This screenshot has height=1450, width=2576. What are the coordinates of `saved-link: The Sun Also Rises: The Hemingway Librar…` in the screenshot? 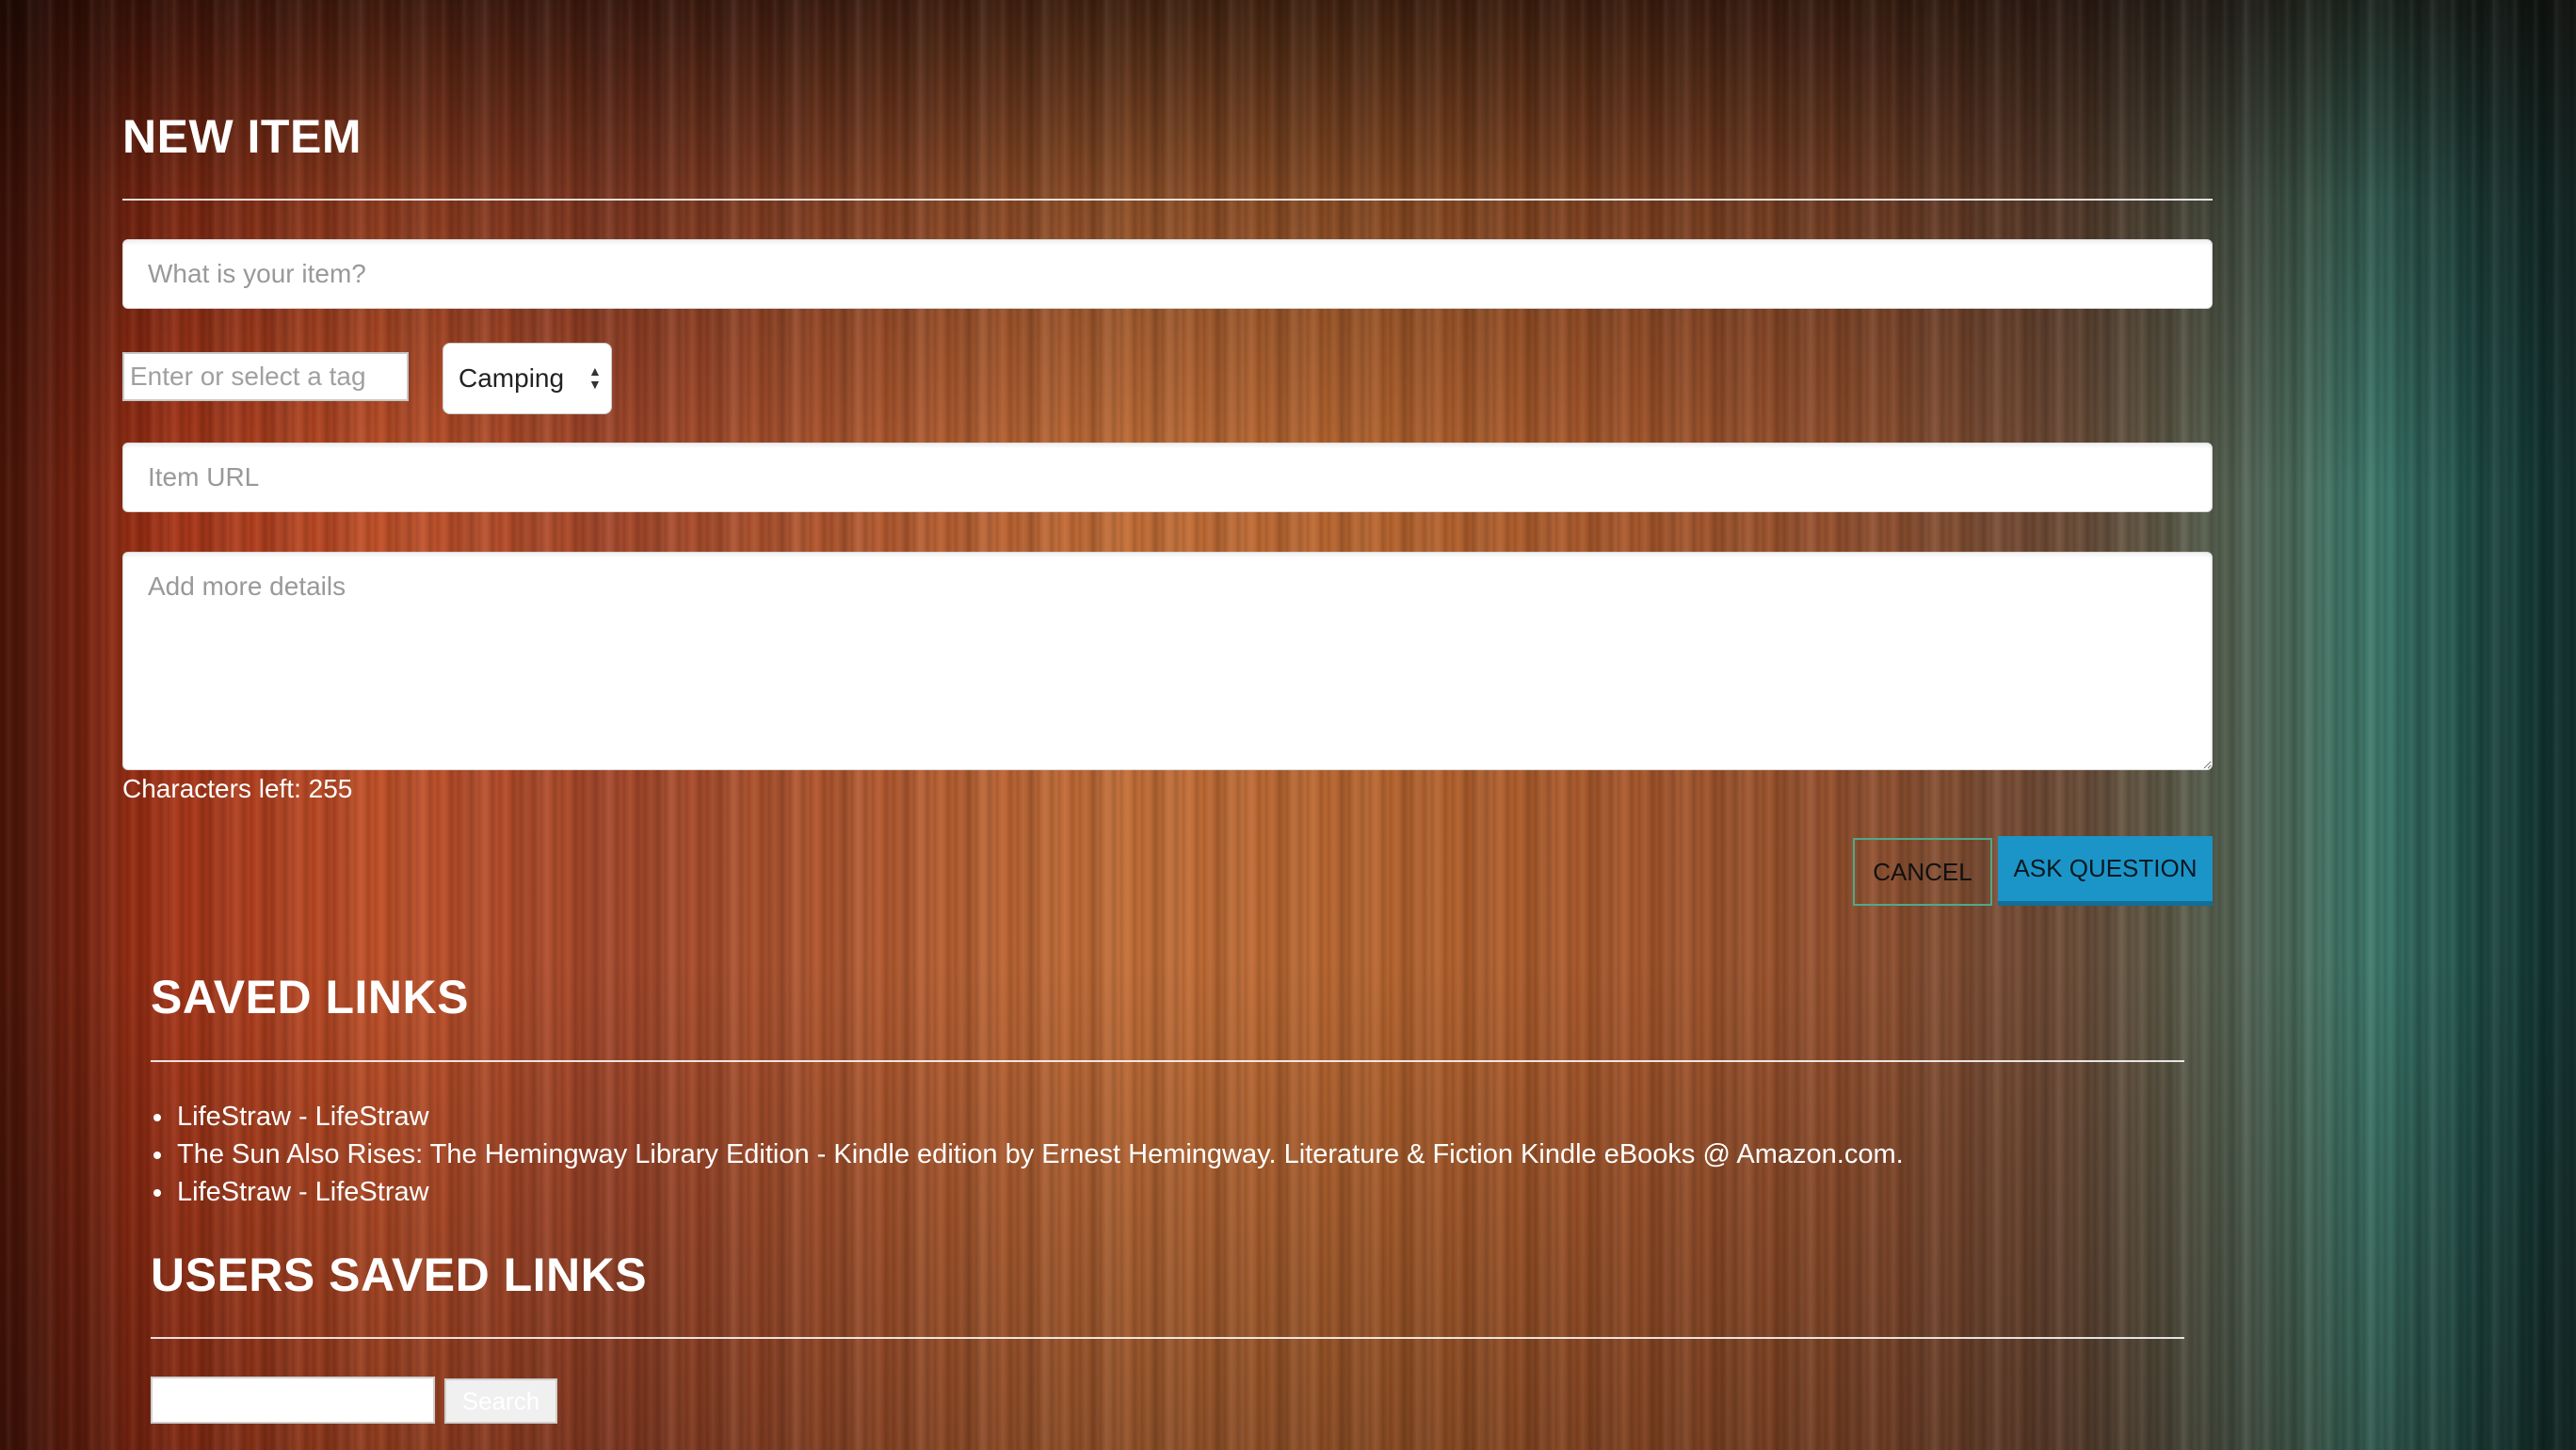 It's located at (1040, 1154).